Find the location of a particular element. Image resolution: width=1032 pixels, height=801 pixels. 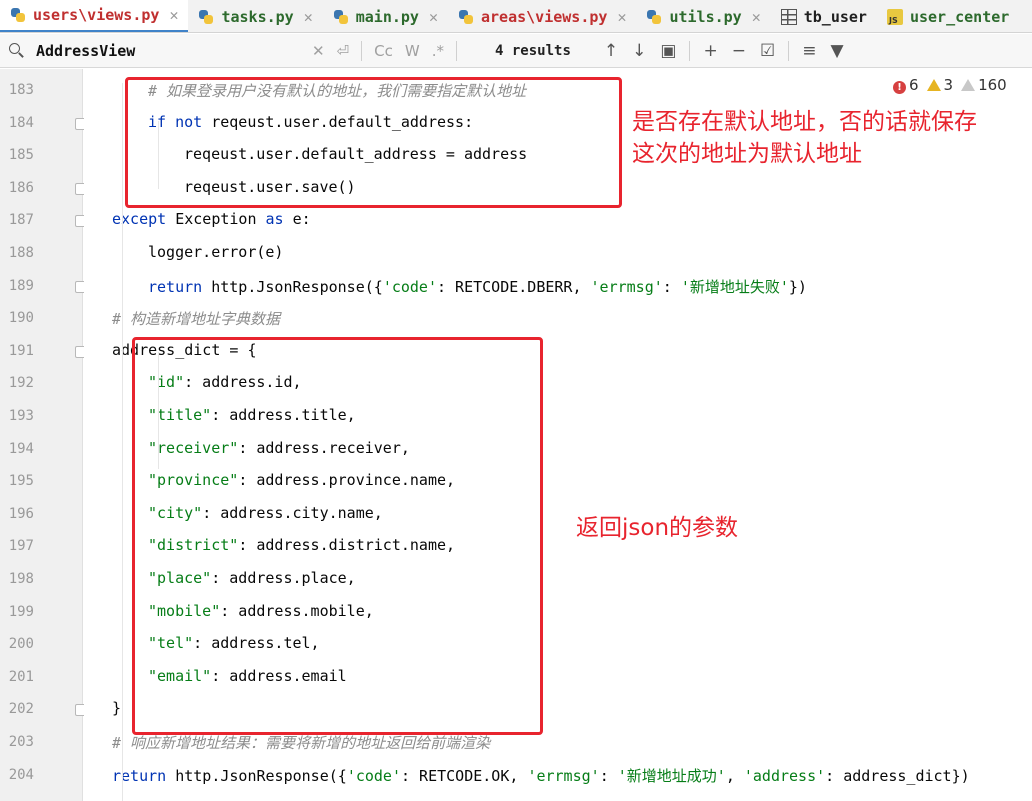

line-number: 185 is located at coordinates (21, 155).